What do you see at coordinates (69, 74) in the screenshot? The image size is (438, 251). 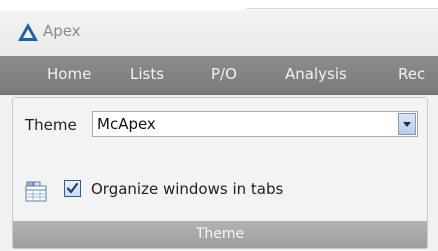 I see `menu-item-home: Home` at bounding box center [69, 74].